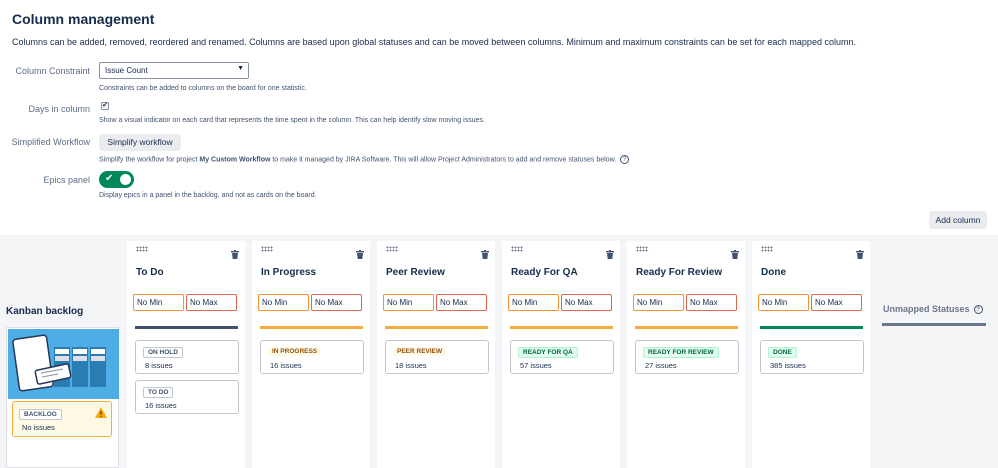 The height and width of the screenshot is (468, 998). I want to click on status-lozenge: ON HOLD, so click(163, 352).